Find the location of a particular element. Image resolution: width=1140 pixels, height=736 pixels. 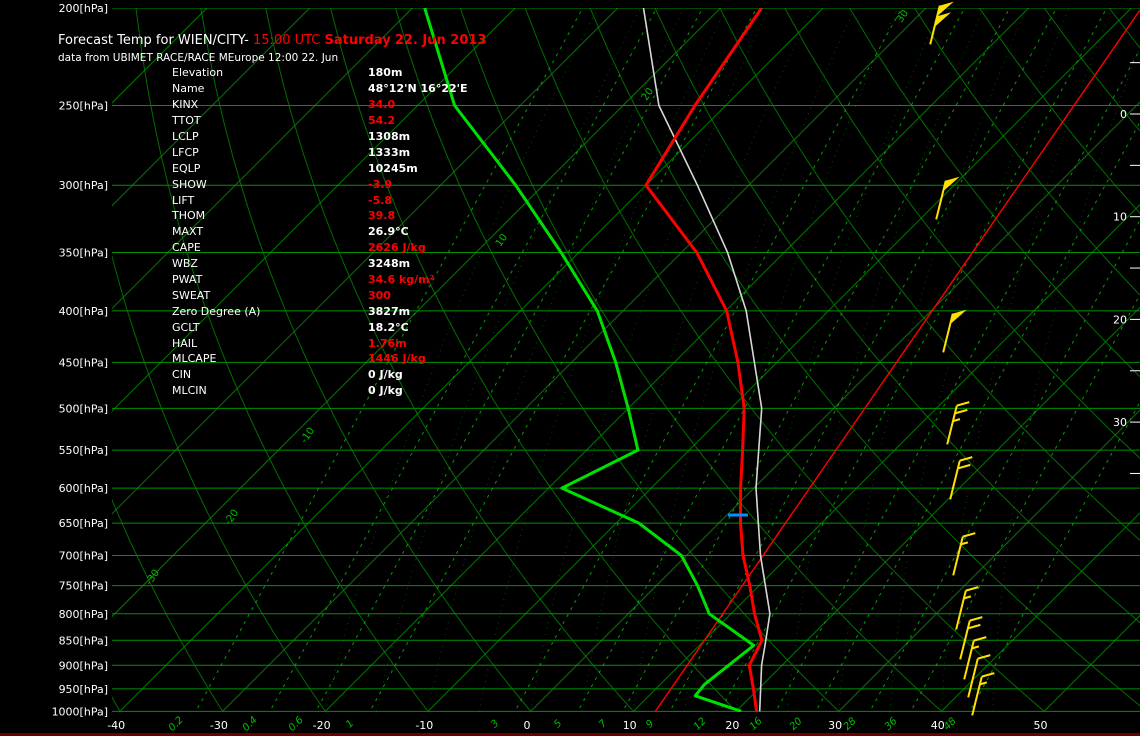

pressure-label: 250[hPa] is located at coordinates (83, 106).